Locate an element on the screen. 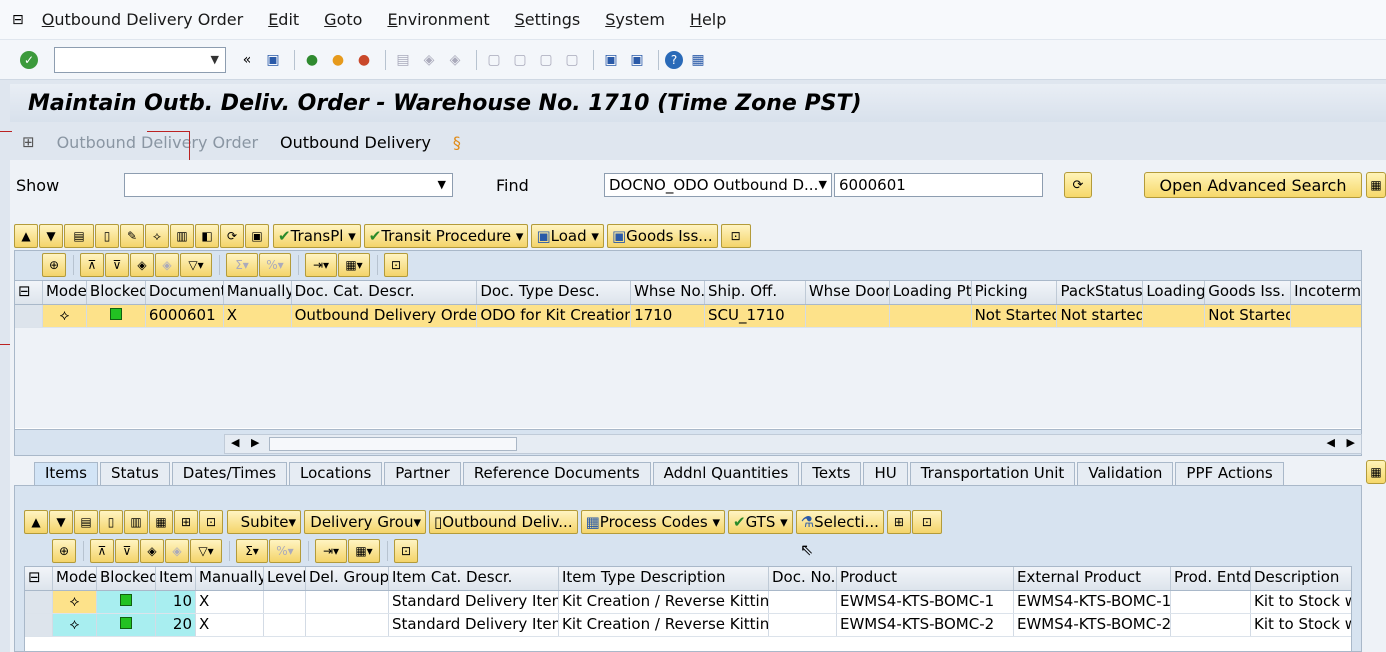 The width and height of the screenshot is (1386, 652). tab-texts: Texts is located at coordinates (831, 474).